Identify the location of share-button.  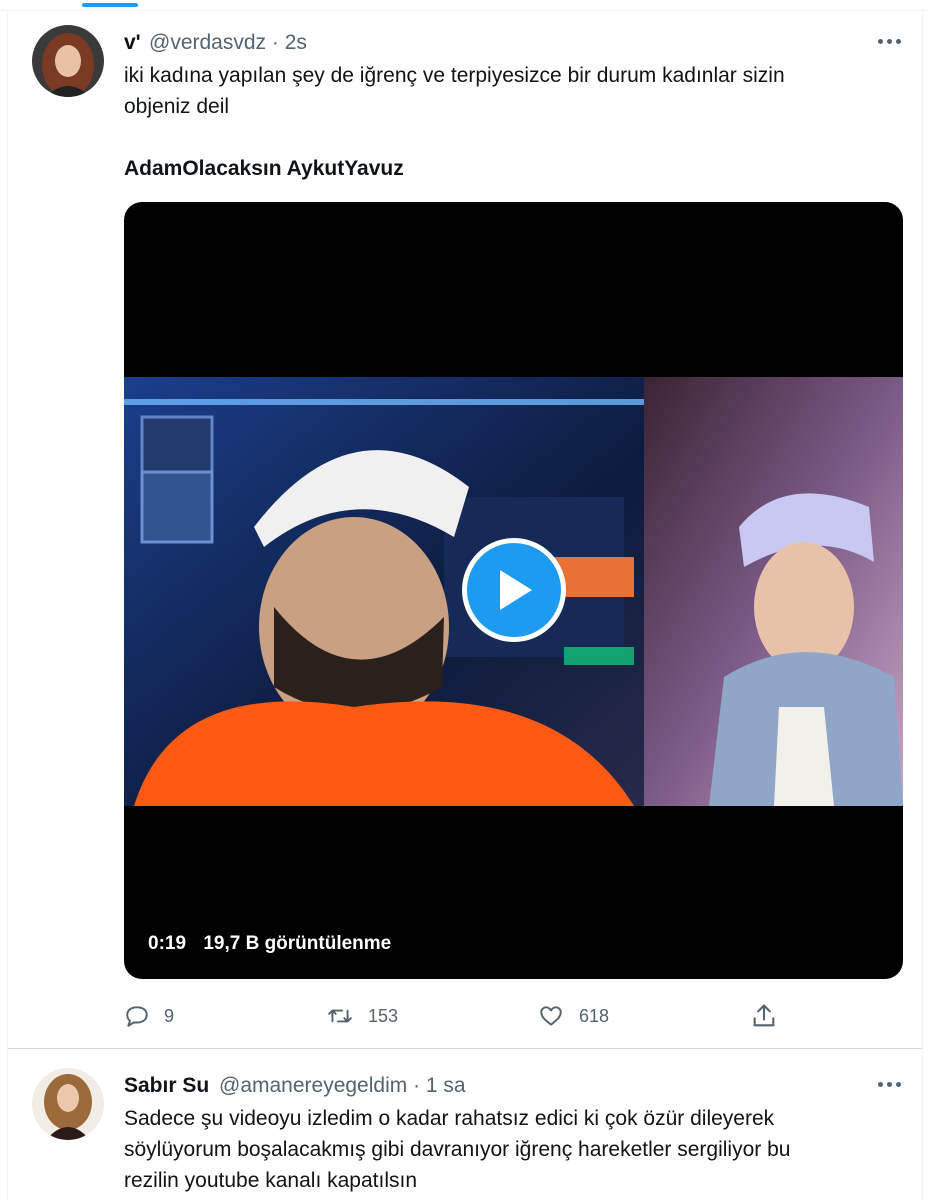
(764, 1016).